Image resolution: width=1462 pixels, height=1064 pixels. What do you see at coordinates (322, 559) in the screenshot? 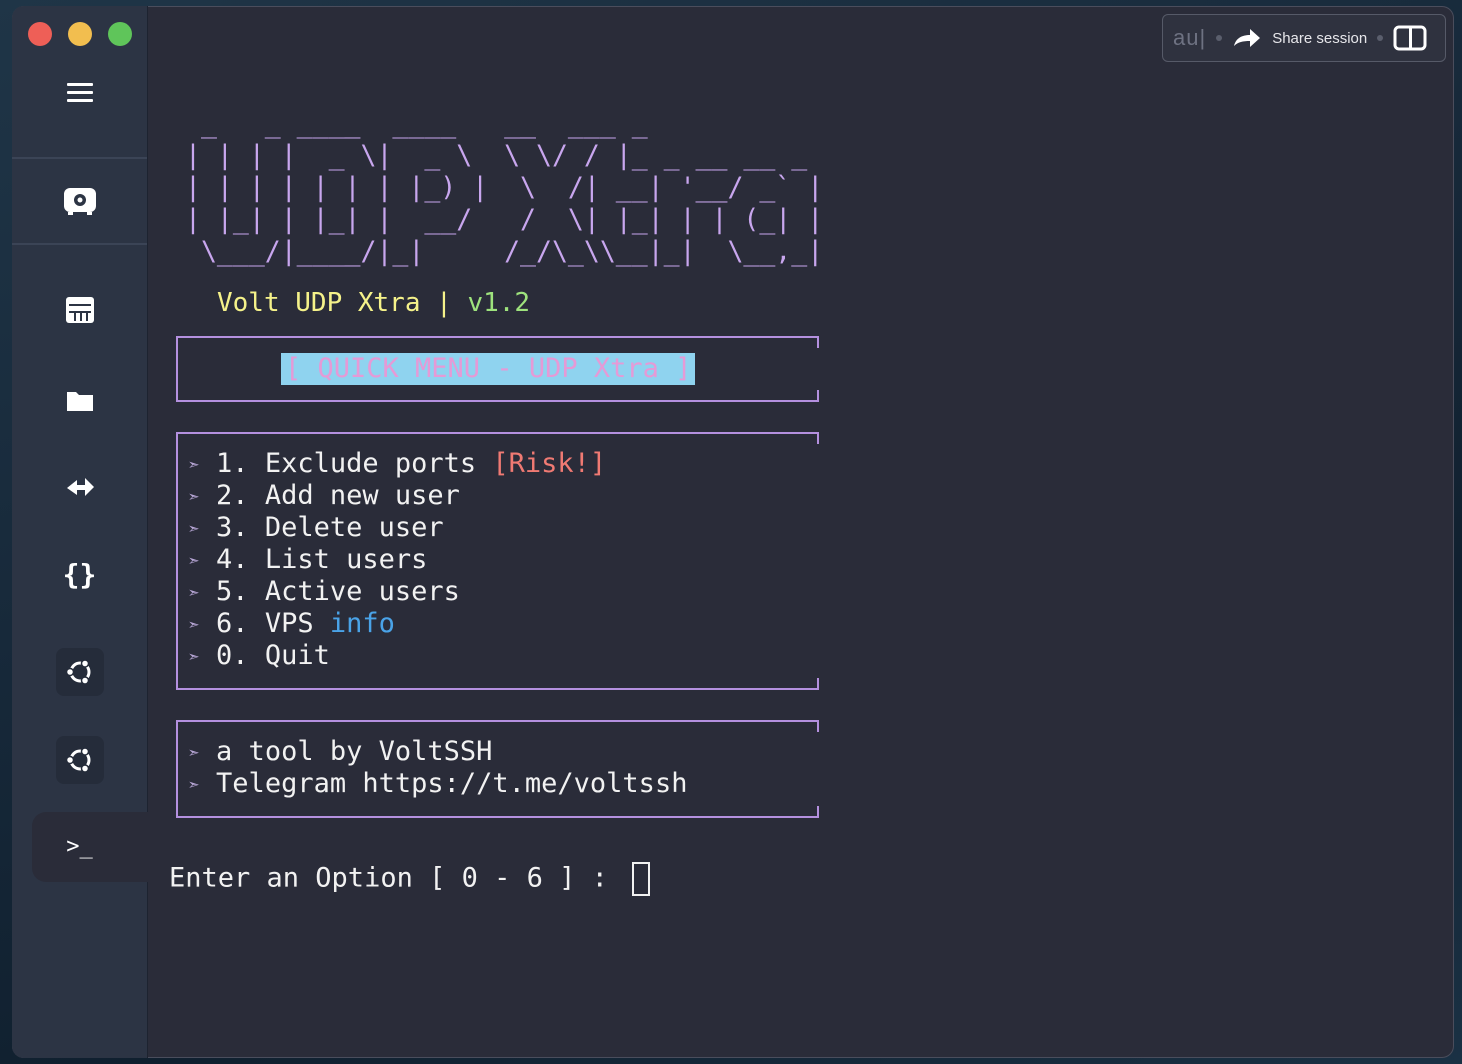
I see `menu-item-label: 4. List users` at bounding box center [322, 559].